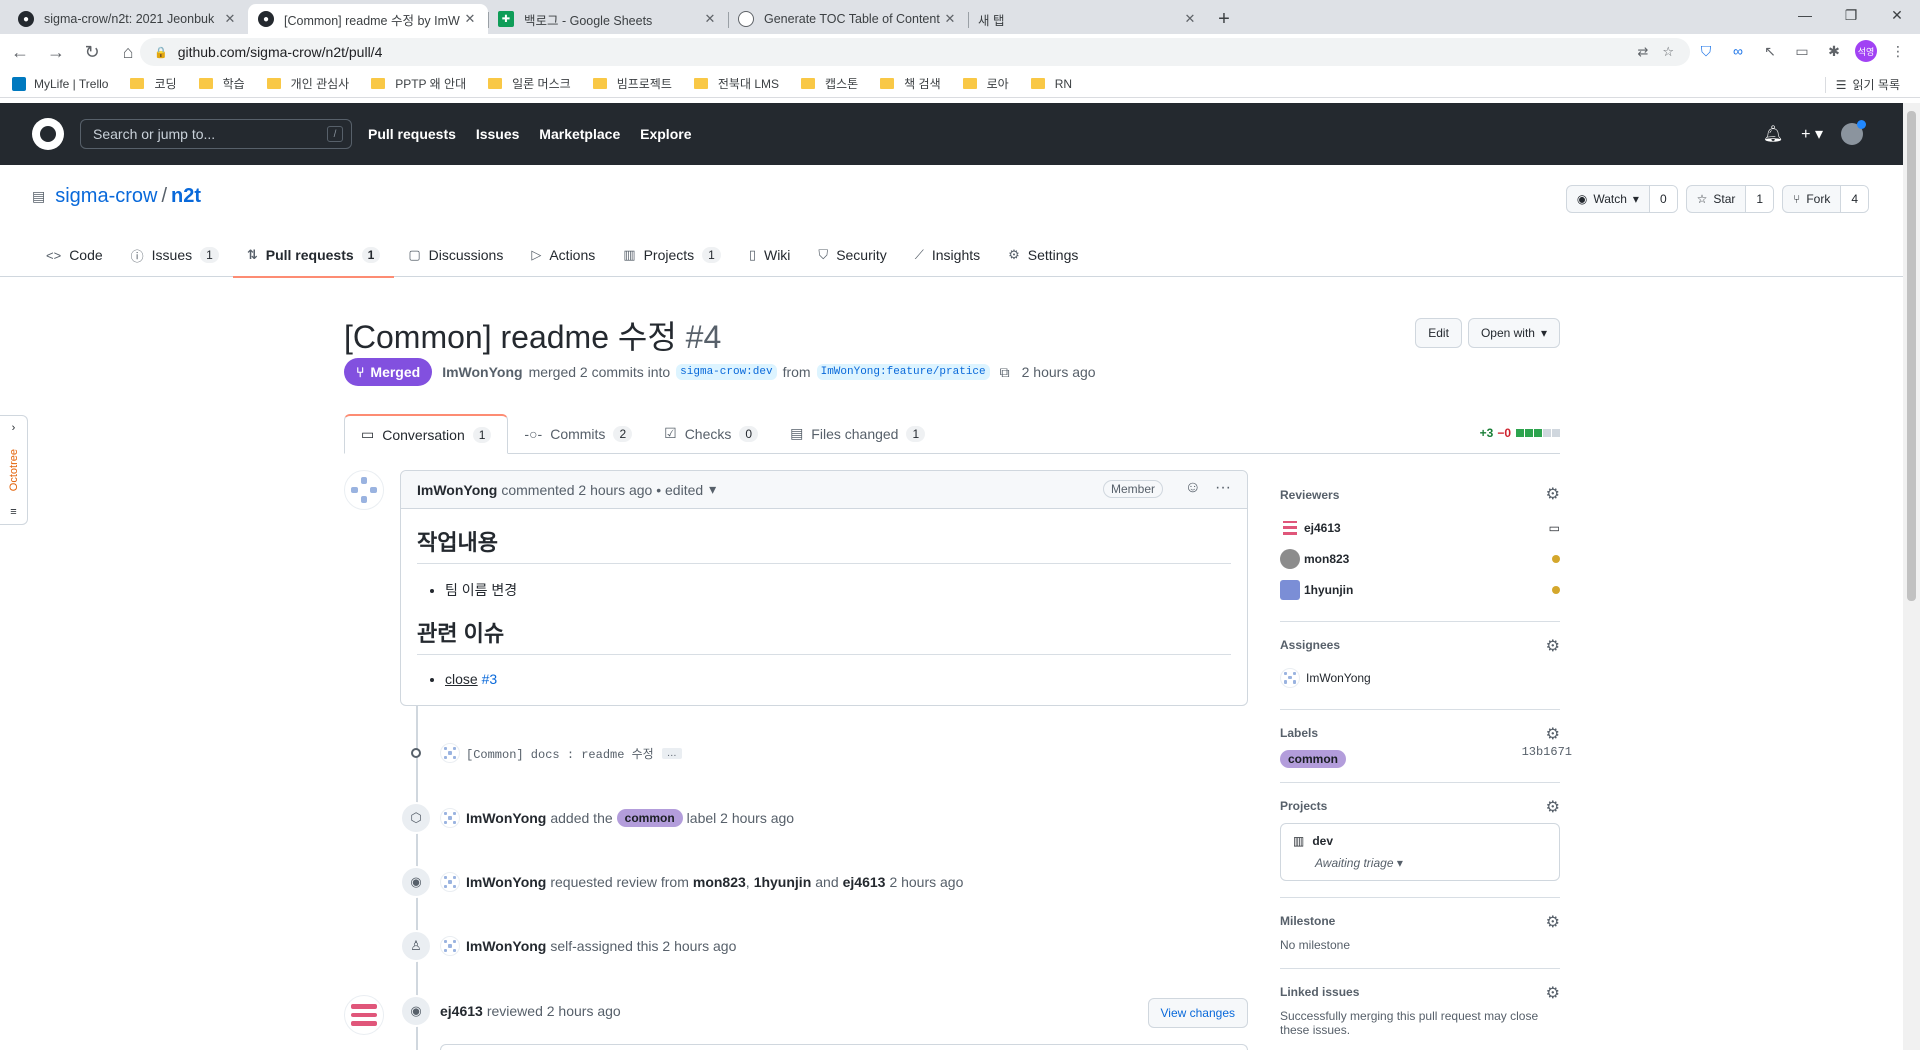 This screenshot has height=1050, width=1920. What do you see at coordinates (216, 134) in the screenshot?
I see `search-input: Search or jump to... /` at bounding box center [216, 134].